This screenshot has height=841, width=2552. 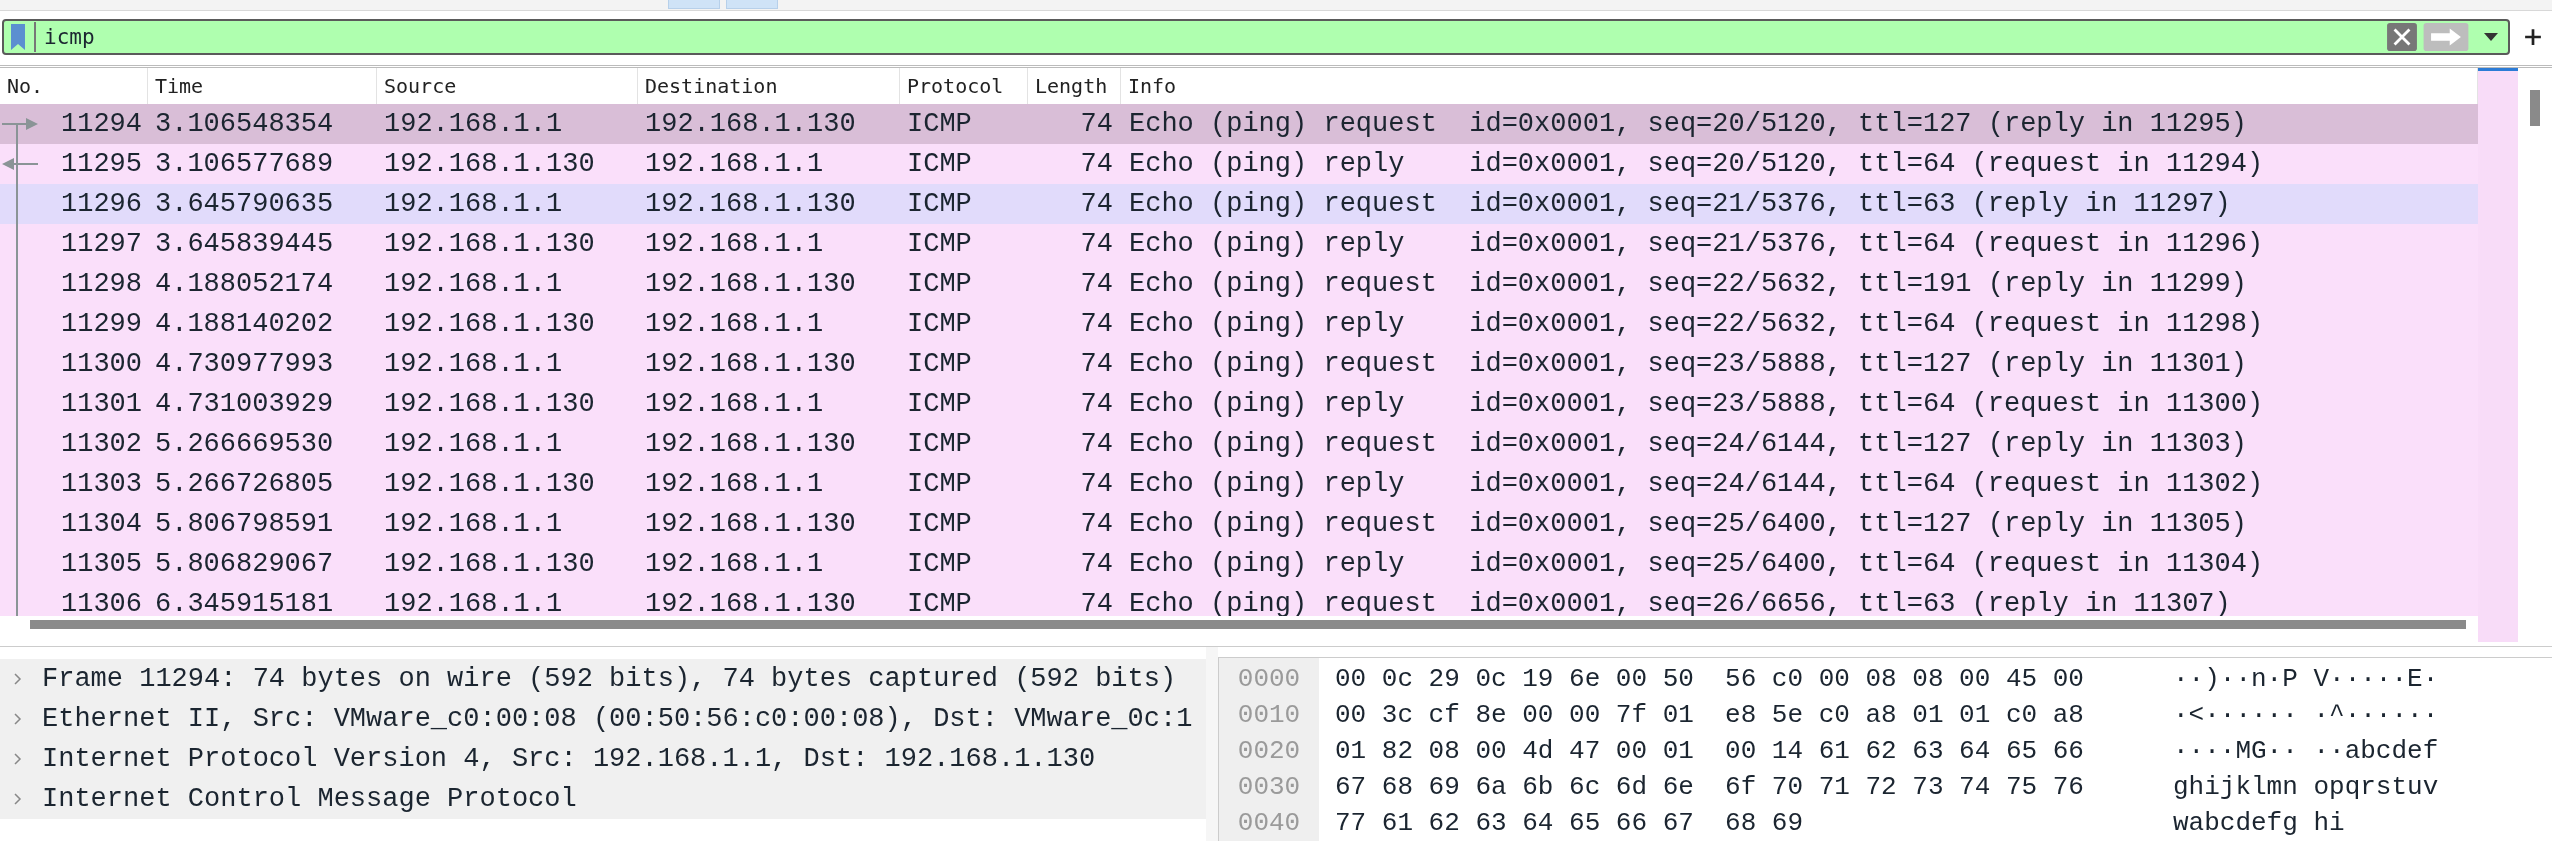 What do you see at coordinates (609, 679) in the screenshot?
I see `tree-item-label: Frame 11294: 74 bytes on wire (592 bits), 74 bytes captured (592 bits)` at bounding box center [609, 679].